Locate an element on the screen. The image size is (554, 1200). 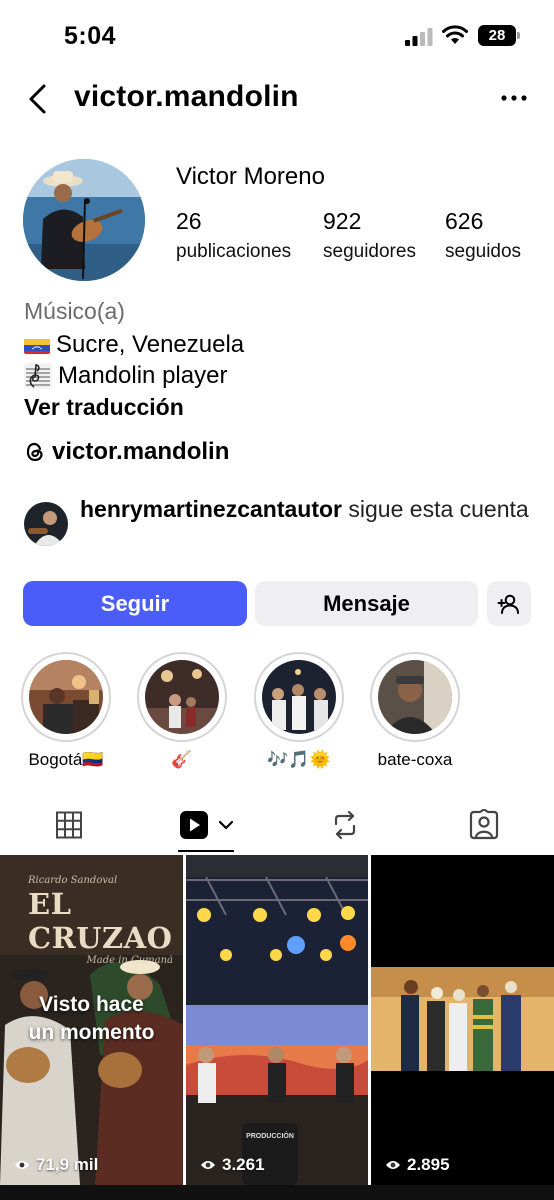
add-person-icon is located at coordinates (508, 604).